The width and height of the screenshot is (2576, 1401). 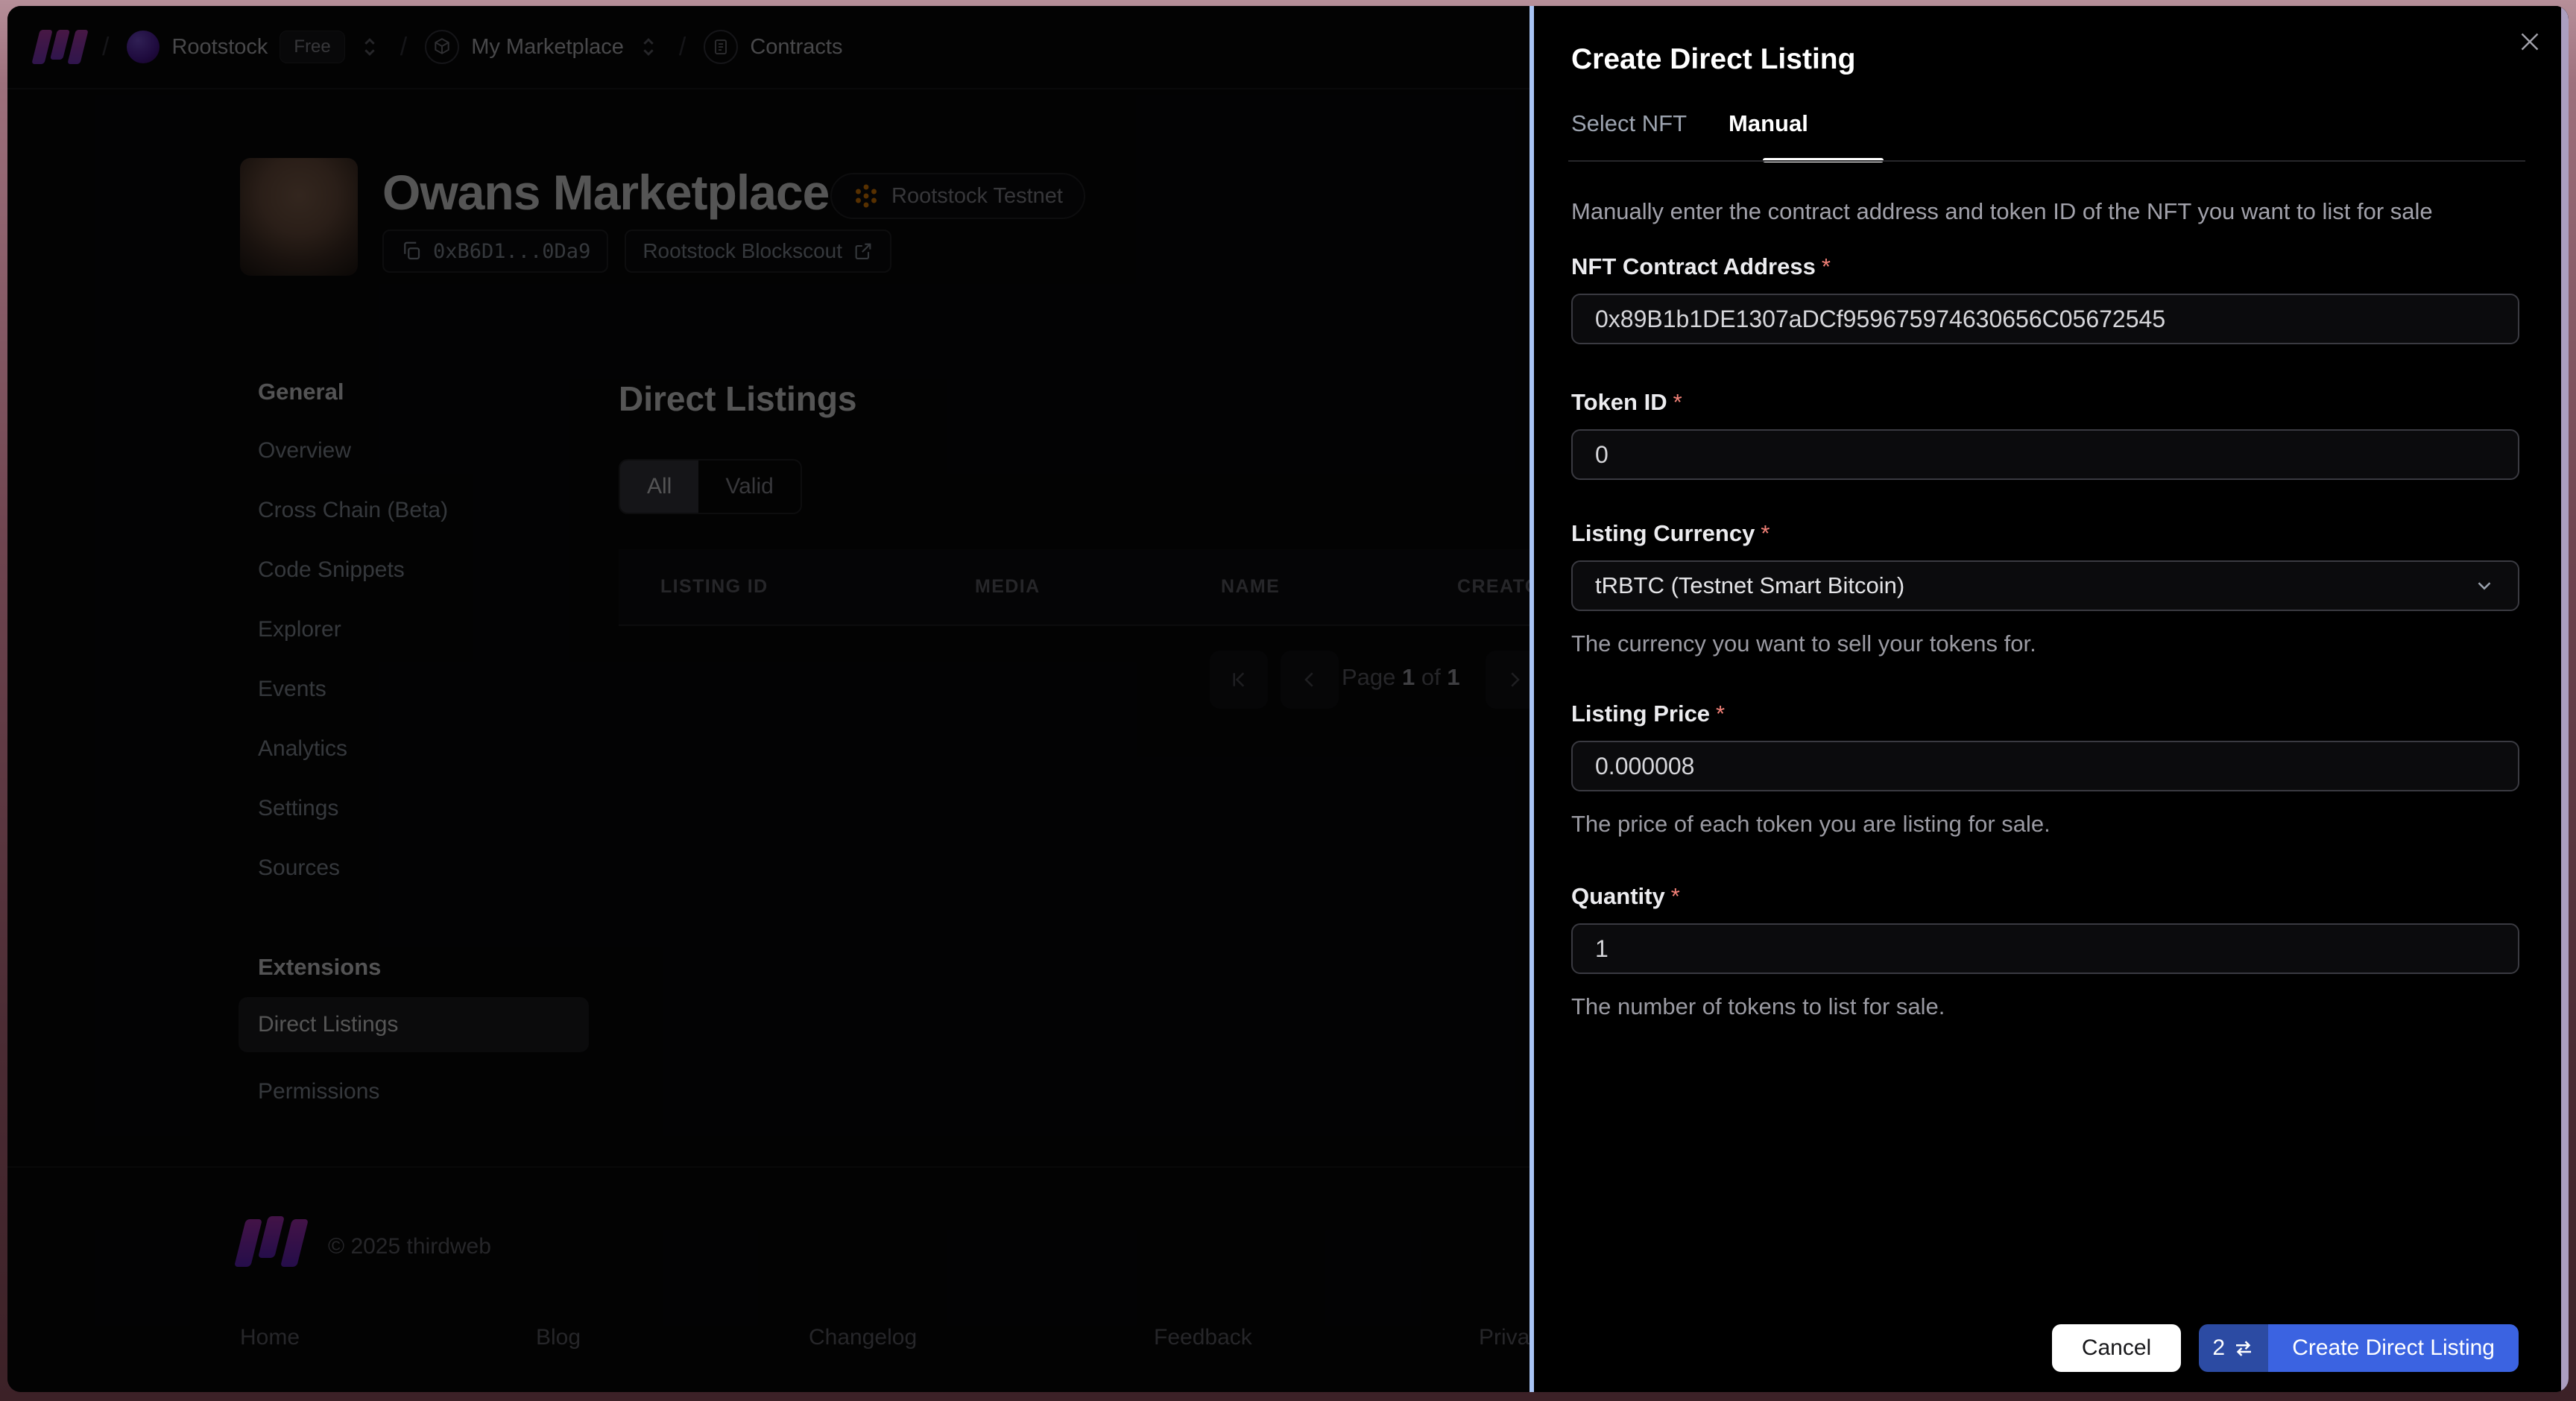 What do you see at coordinates (1701, 266) in the screenshot?
I see `contract-address-label: NFT Contract Address *` at bounding box center [1701, 266].